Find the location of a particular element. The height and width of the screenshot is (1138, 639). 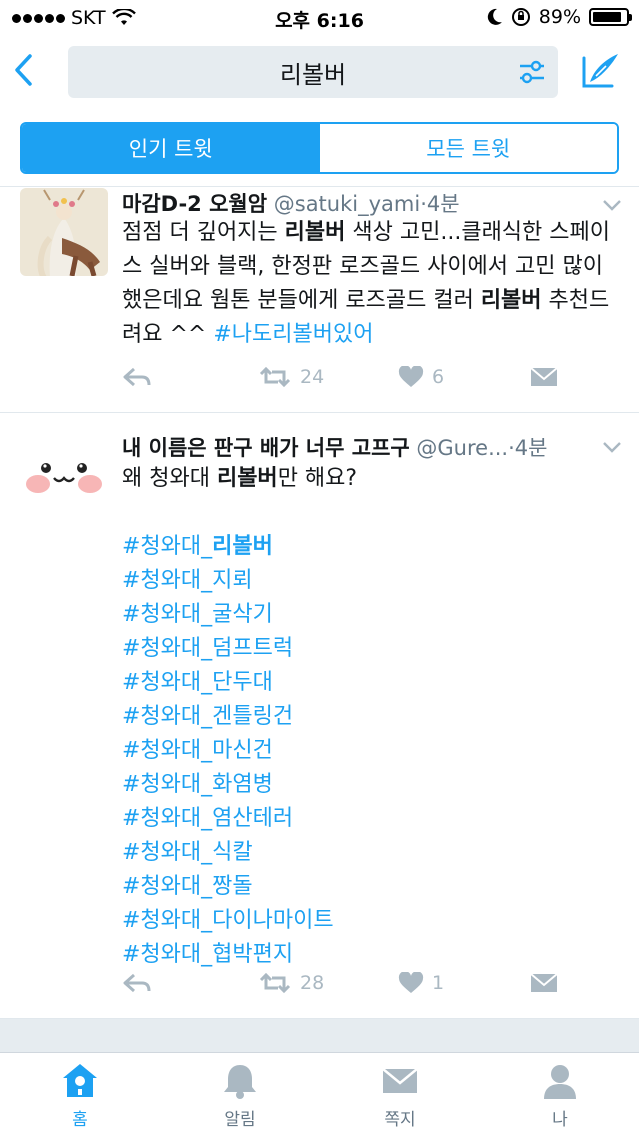

like-count: 1 is located at coordinates (438, 983).